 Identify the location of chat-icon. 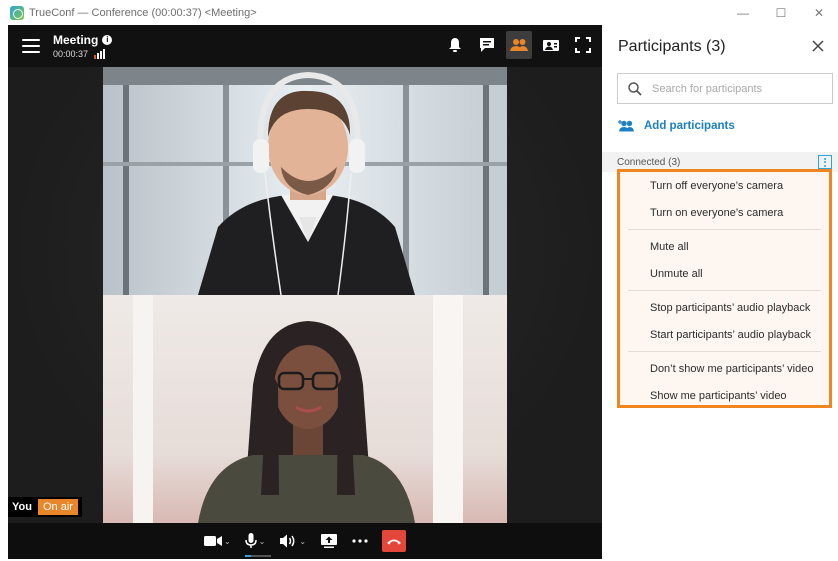
(487, 45).